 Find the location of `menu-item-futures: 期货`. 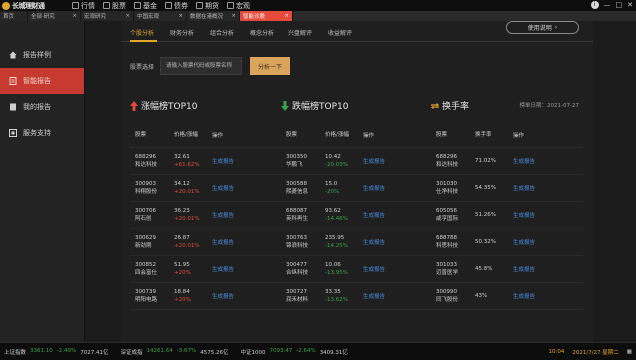

menu-item-futures: 期货 is located at coordinates (207, 6).